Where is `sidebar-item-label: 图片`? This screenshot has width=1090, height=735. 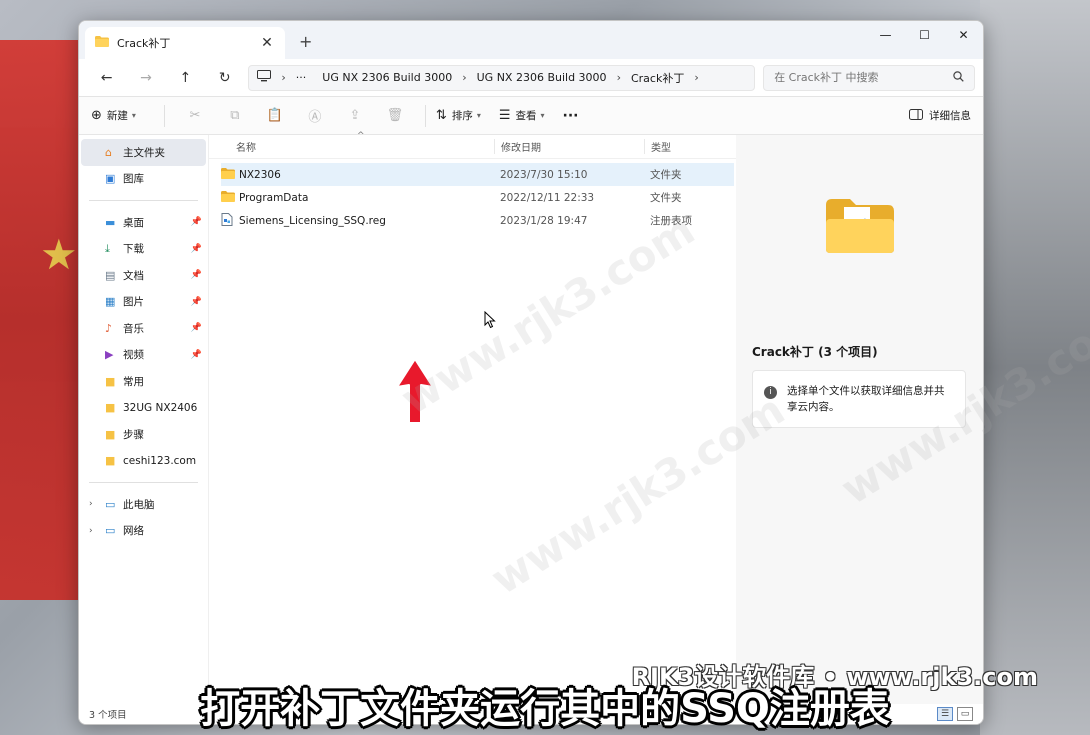 sidebar-item-label: 图片 is located at coordinates (133, 302).